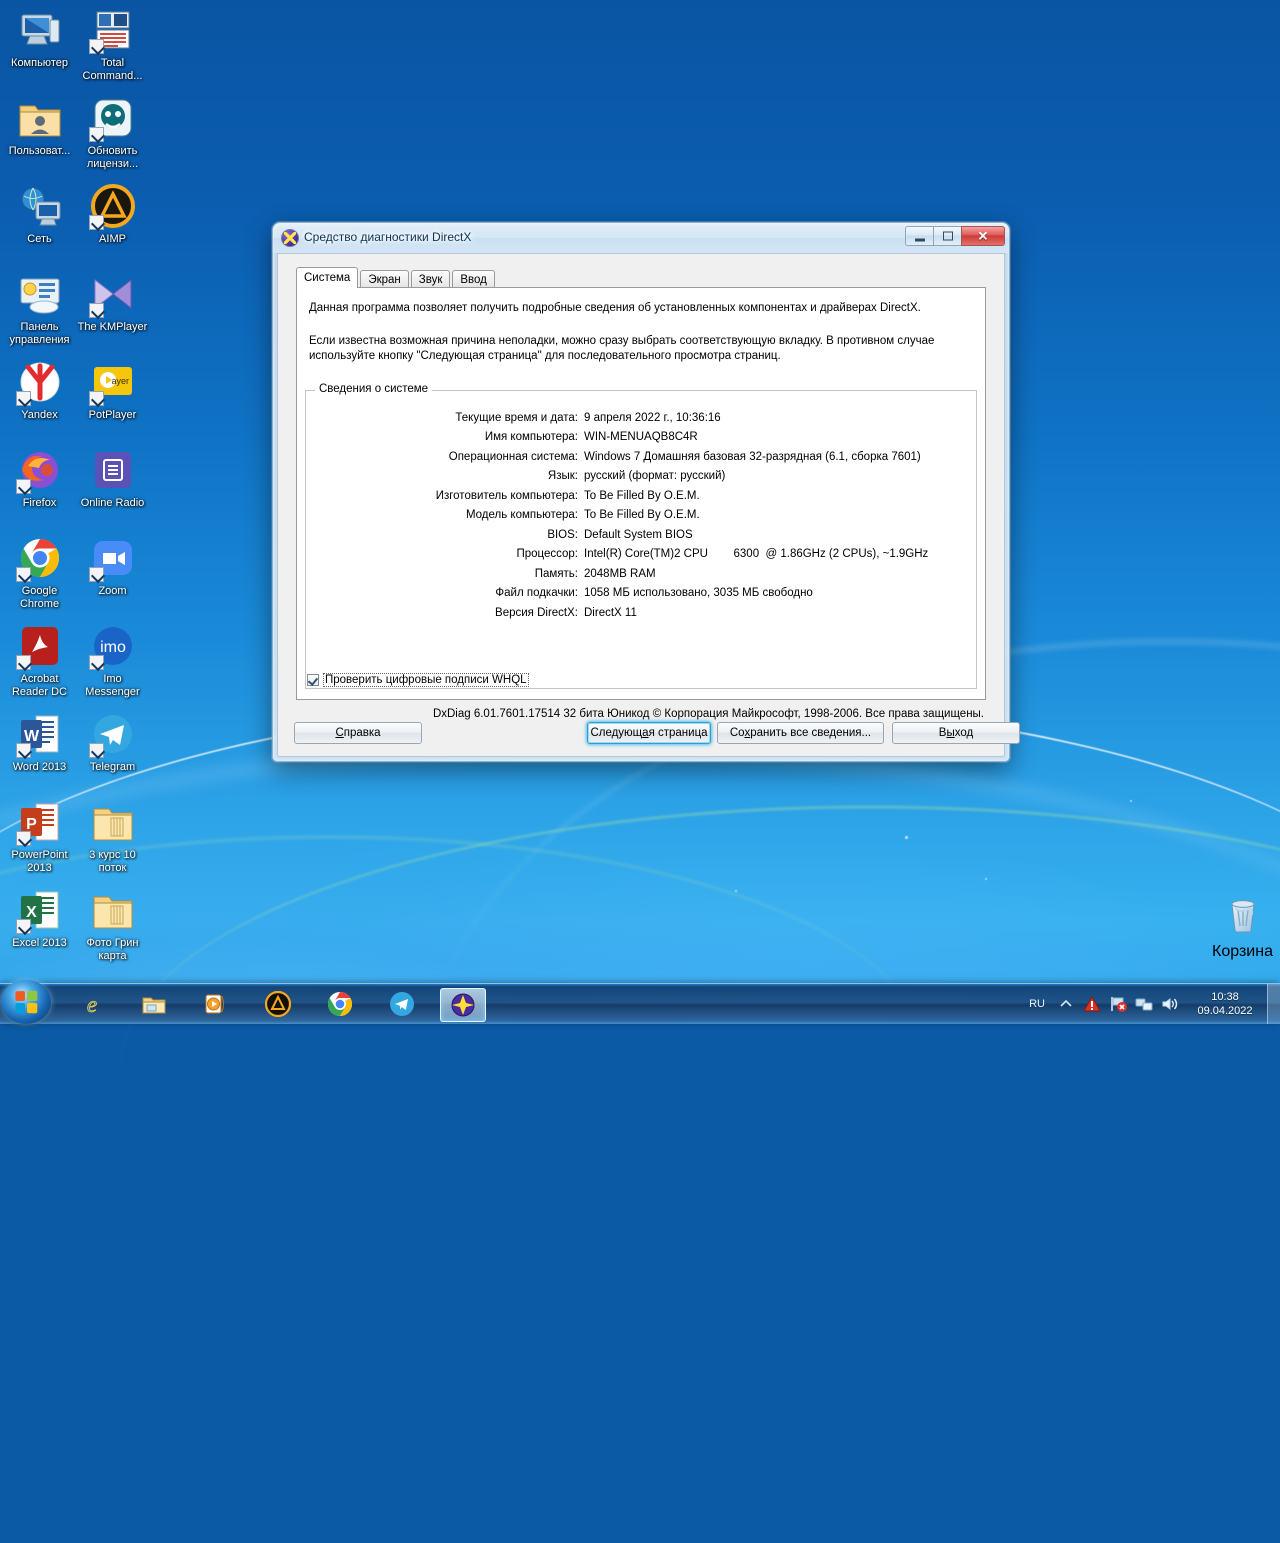  I want to click on desktop-icon: Компьютер, so click(39, 38).